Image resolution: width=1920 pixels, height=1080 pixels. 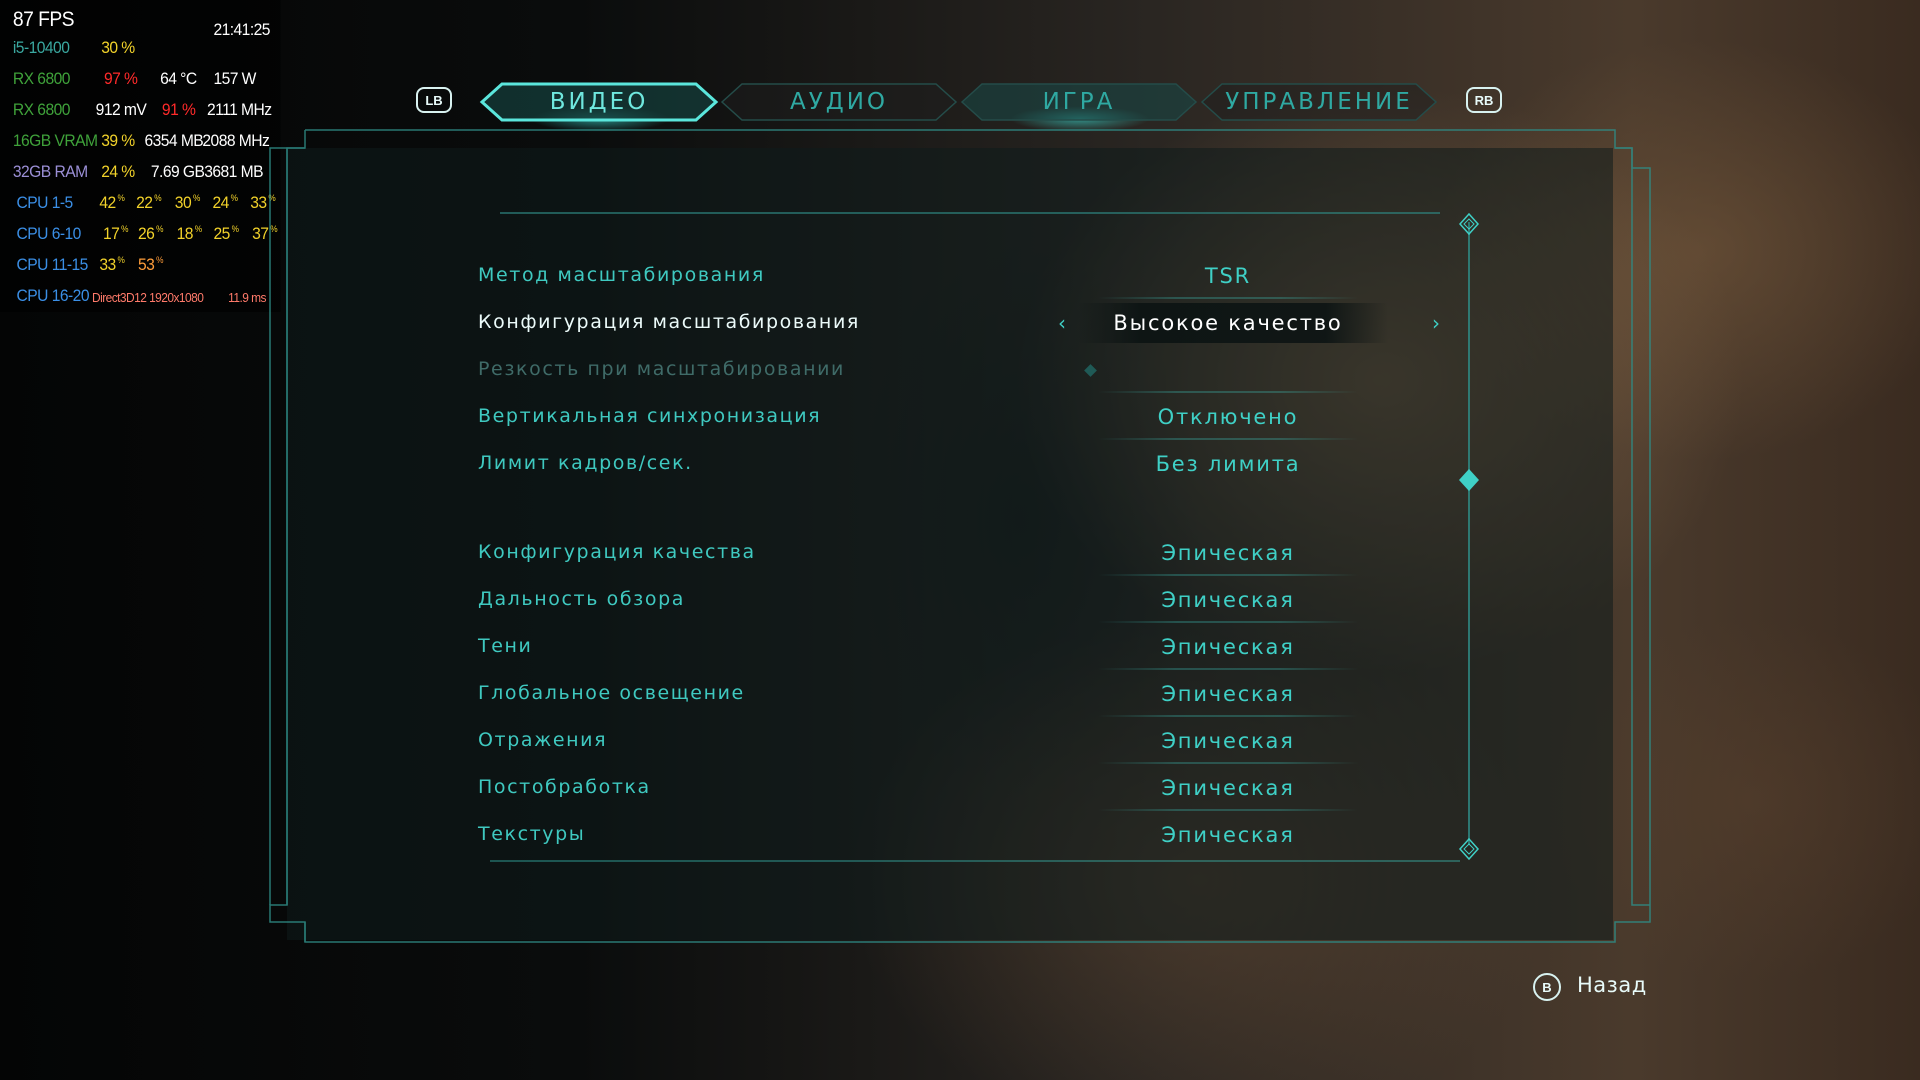 I want to click on gpu-name-2: RX 6800, so click(x=41, y=109).